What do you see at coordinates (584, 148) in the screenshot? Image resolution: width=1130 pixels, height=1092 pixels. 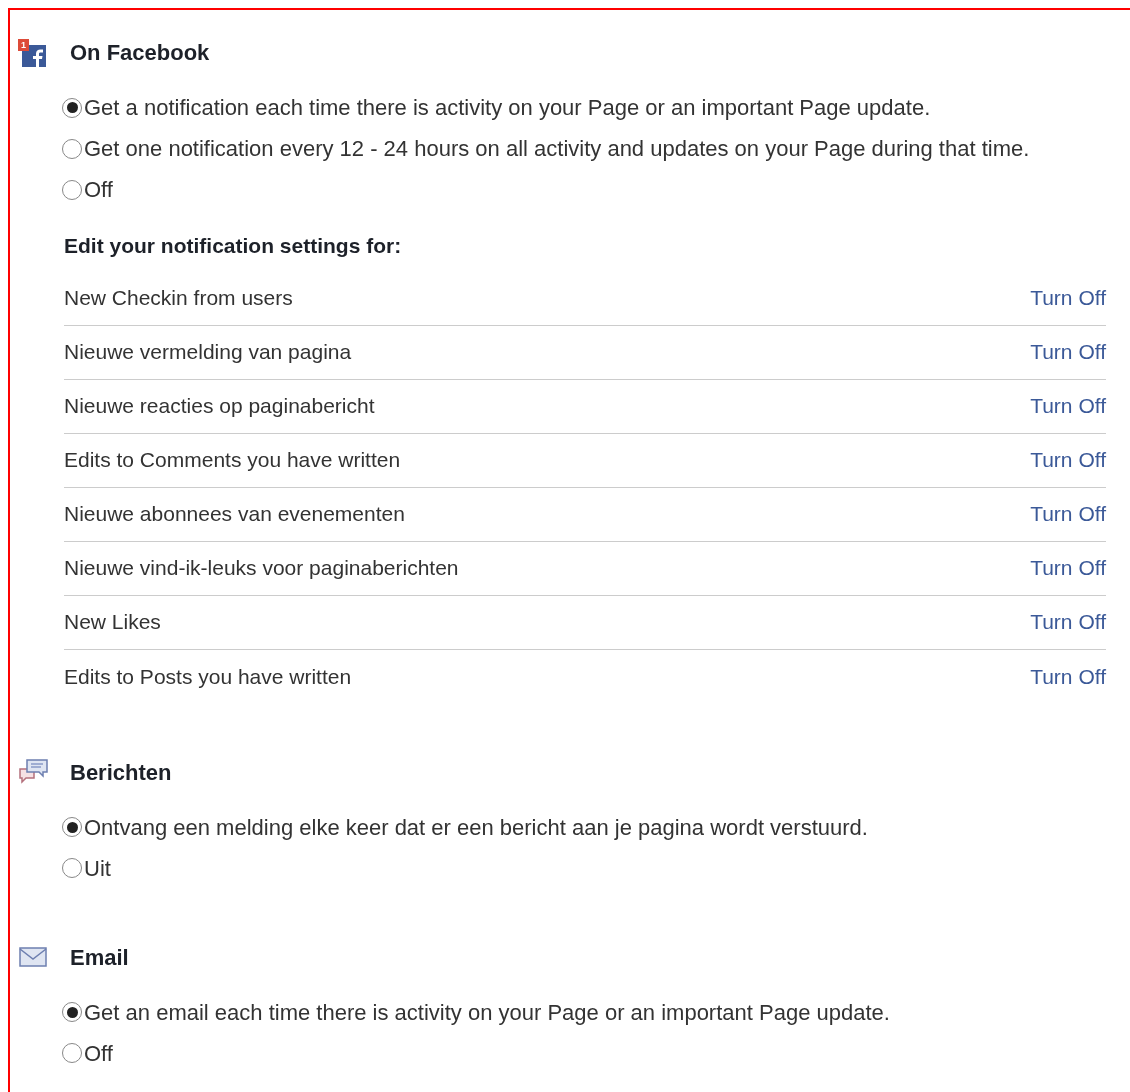 I see `radio-option: Get one notification every 12 - 24 hours on all activity and updates on your Page during that time.` at bounding box center [584, 148].